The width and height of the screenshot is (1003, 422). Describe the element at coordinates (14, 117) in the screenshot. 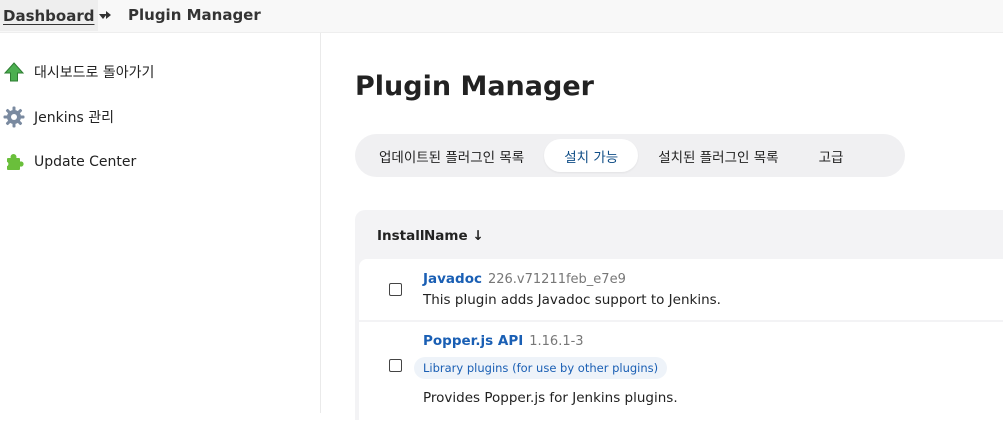

I see `gear-icon` at that location.